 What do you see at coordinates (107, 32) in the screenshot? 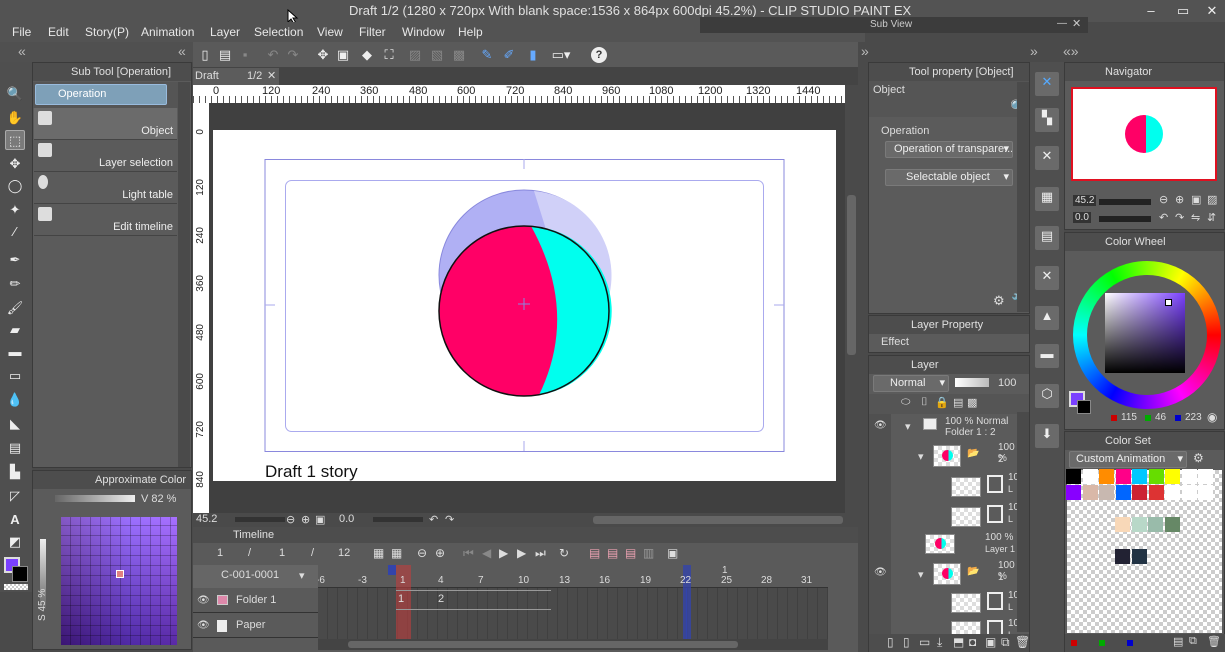
I see `menu-story: Story(P)` at bounding box center [107, 32].